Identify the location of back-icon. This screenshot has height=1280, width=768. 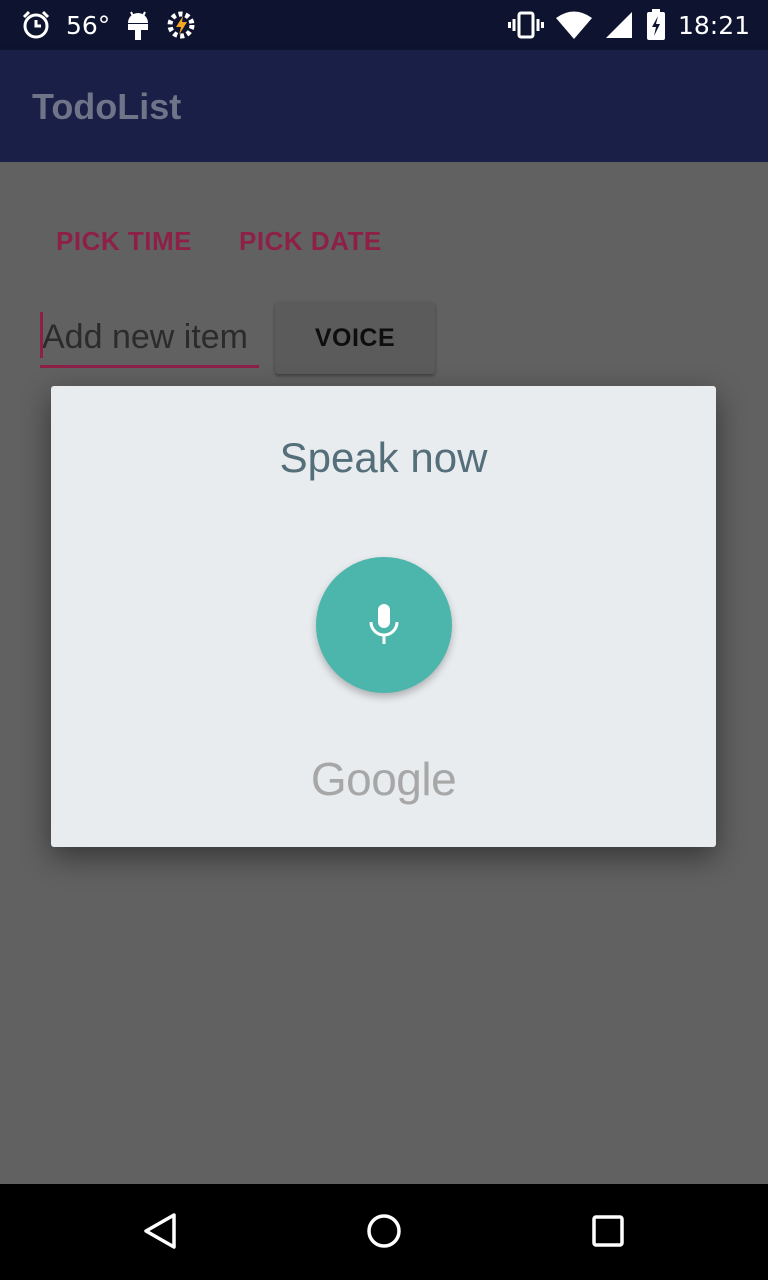
(160, 1232).